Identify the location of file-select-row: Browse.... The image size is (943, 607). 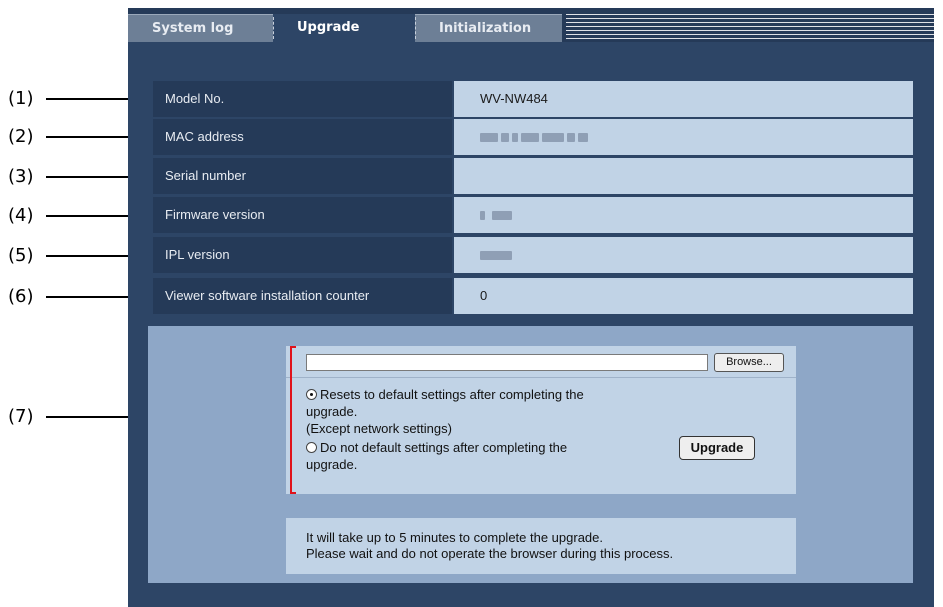
(541, 362).